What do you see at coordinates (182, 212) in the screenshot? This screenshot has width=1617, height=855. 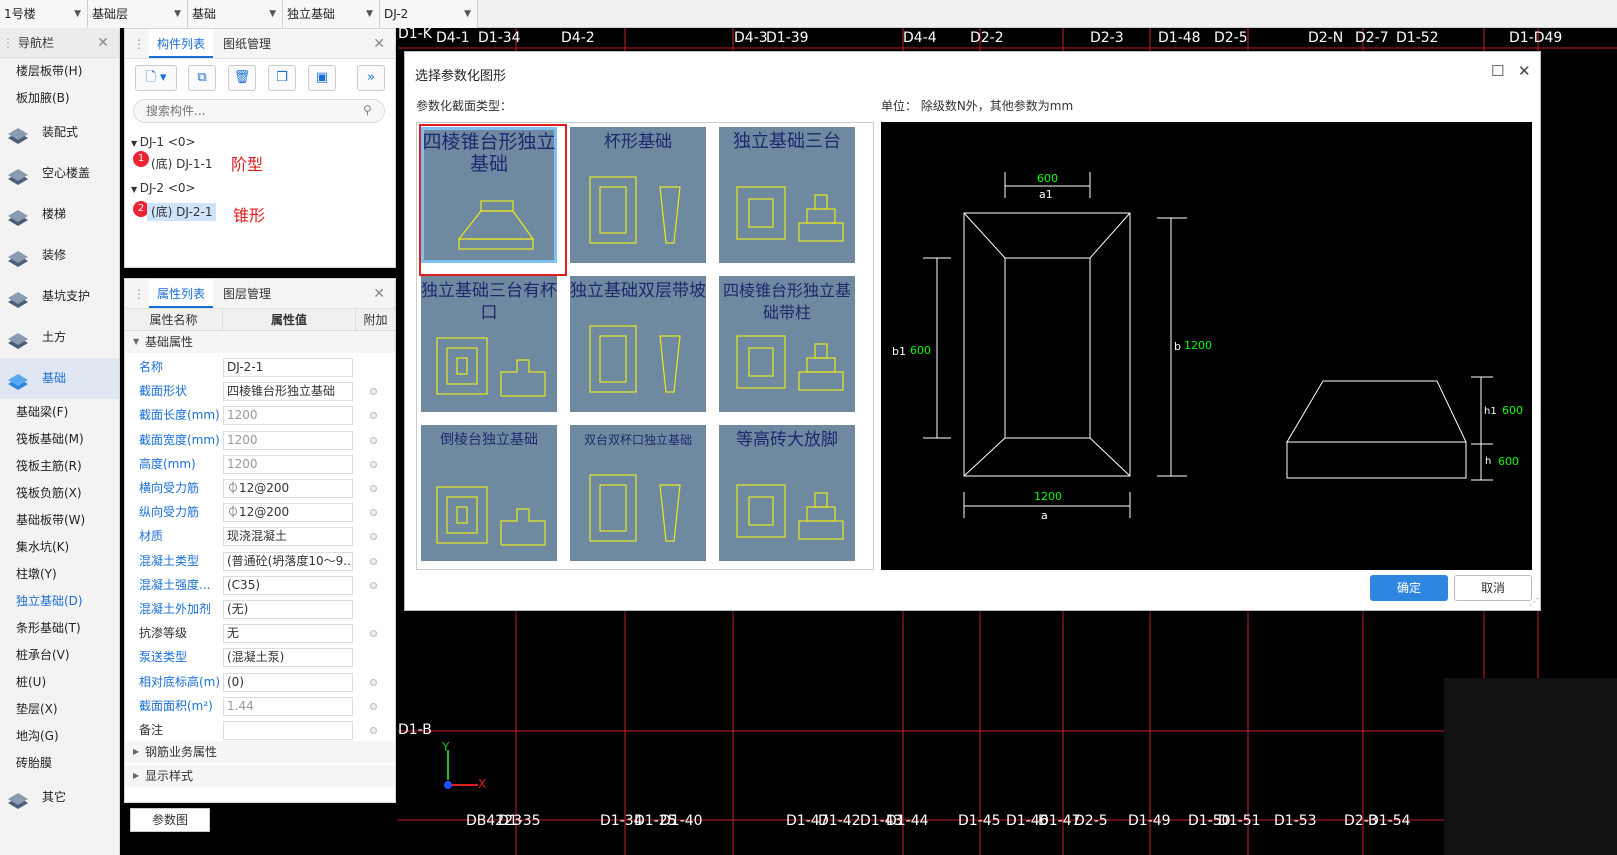 I see `tree-item-selected: (底) DJ-2-1` at bounding box center [182, 212].